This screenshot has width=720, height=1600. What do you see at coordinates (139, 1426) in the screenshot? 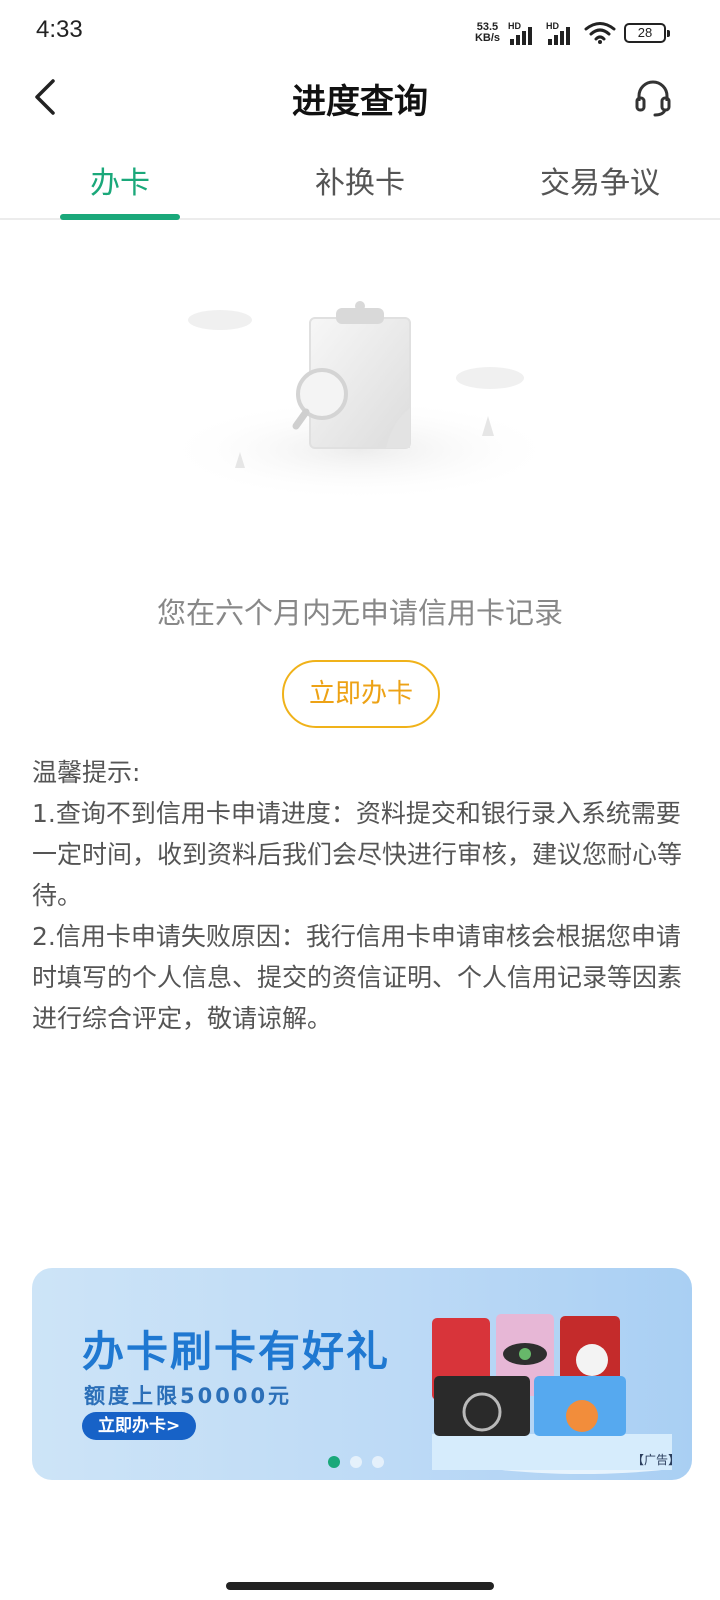
I see `banner-apply-button: 立即办卡>` at bounding box center [139, 1426].